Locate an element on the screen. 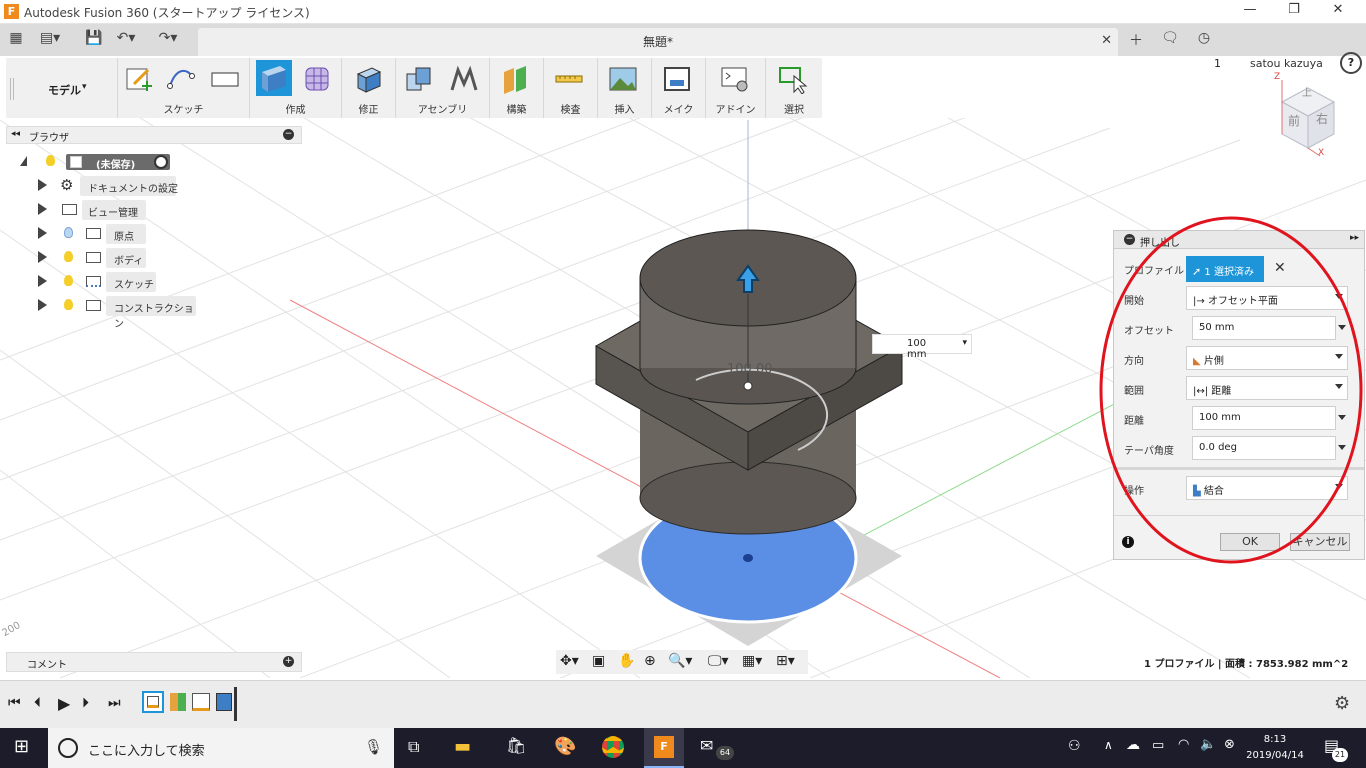 This screenshot has height=768, width=1366. operation-select: ▙ 結合 is located at coordinates (1267, 488).